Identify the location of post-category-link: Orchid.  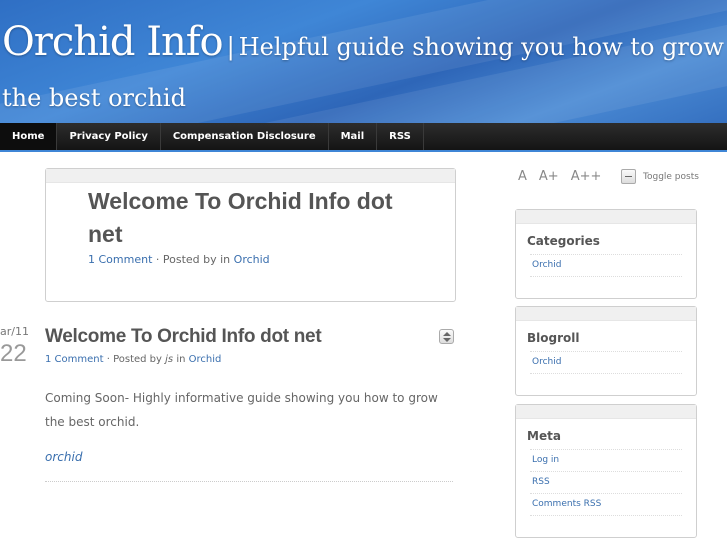
(205, 359).